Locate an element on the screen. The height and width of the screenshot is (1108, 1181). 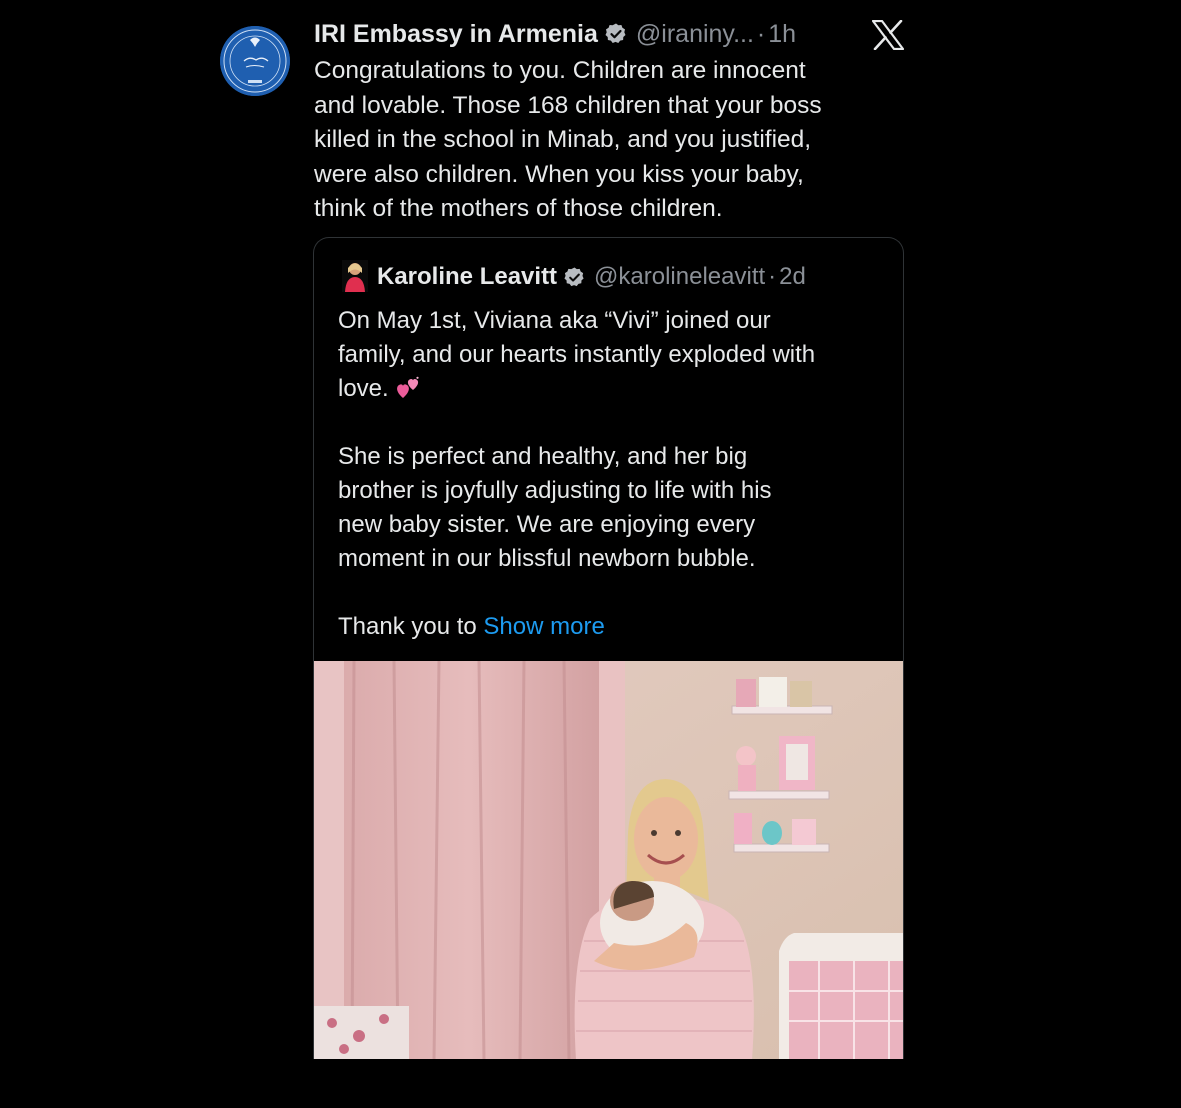
quoted-text-line: She is perfect and healthy, and her big is located at coordinates (543, 456).